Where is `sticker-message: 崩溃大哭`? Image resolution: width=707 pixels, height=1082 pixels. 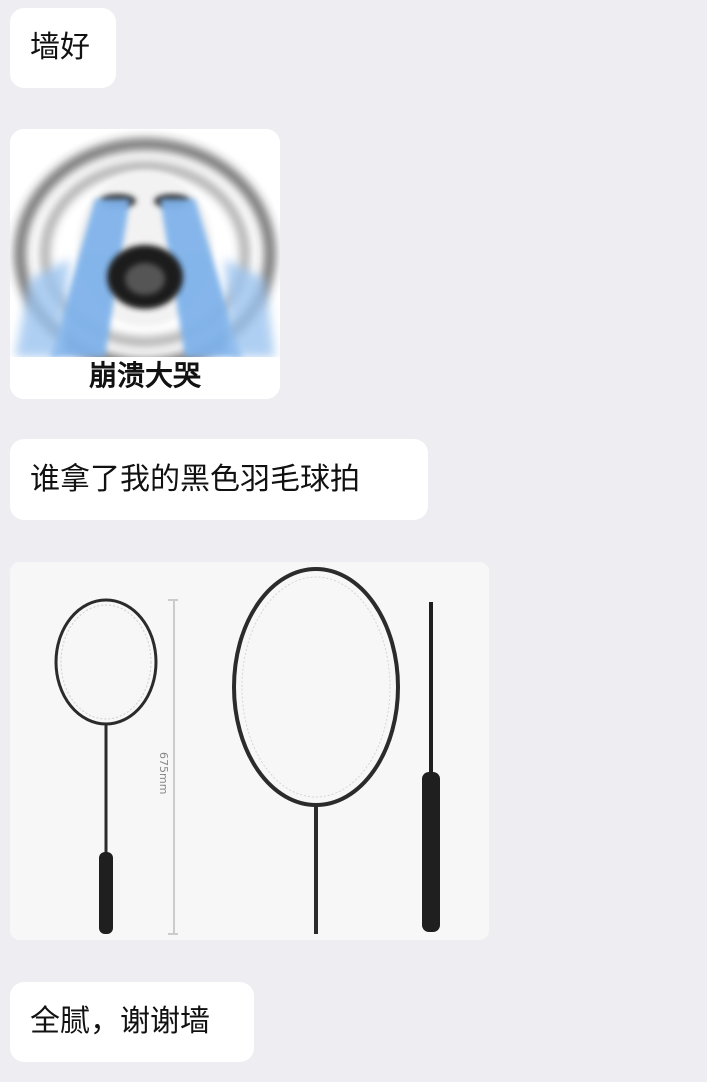
sticker-message: 崩溃大哭 is located at coordinates (145, 264).